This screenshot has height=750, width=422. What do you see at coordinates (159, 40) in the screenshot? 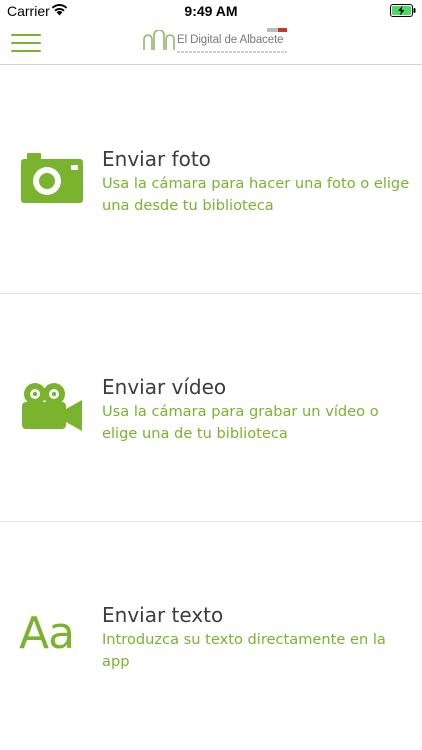
I see `logo-arches-icon` at bounding box center [159, 40].